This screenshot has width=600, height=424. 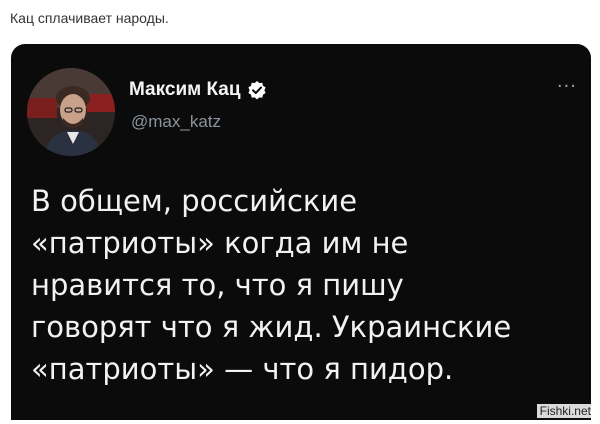 I want to click on tweet-text-line: «патриоты» — что я пидор., so click(x=242, y=369).